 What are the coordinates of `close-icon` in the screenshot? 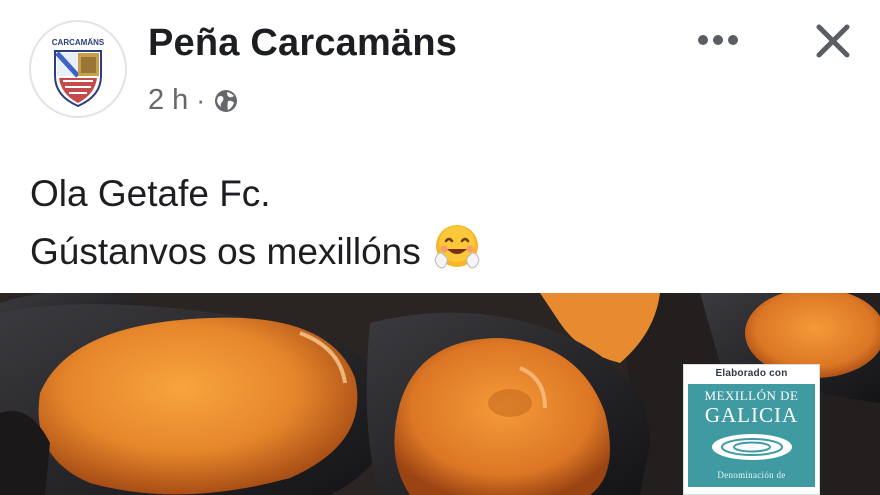 It's located at (833, 41).